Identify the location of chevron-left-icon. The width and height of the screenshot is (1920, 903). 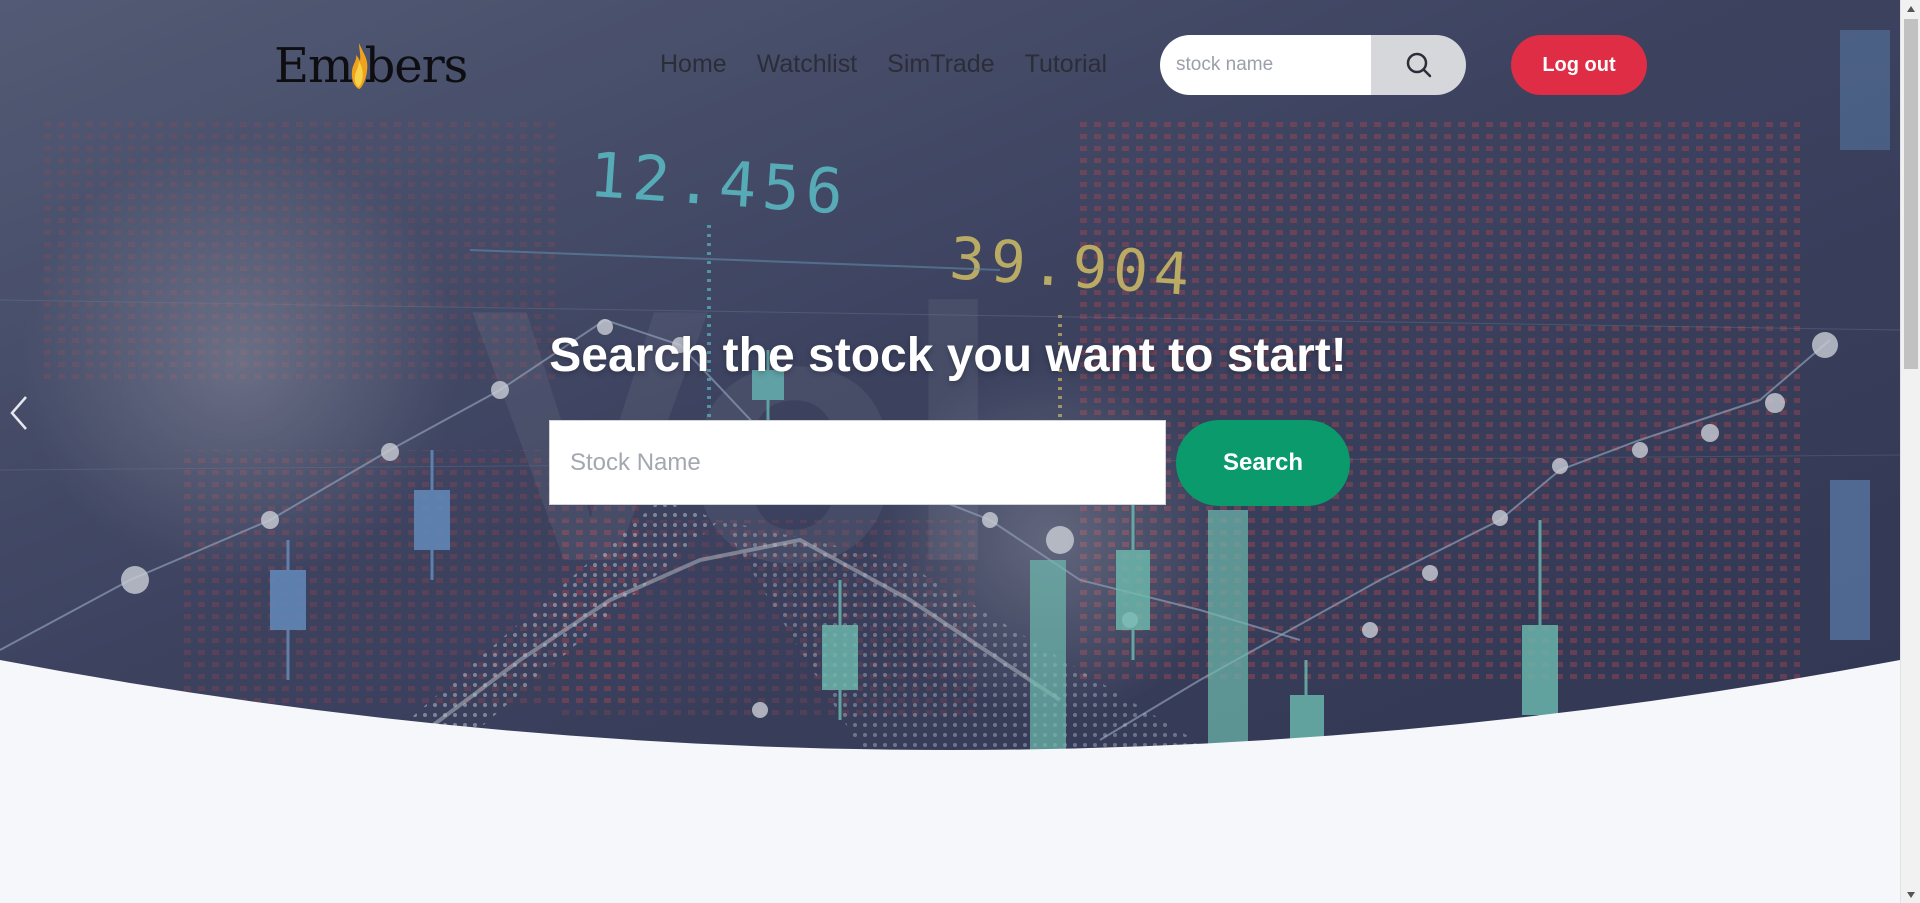
(18, 413).